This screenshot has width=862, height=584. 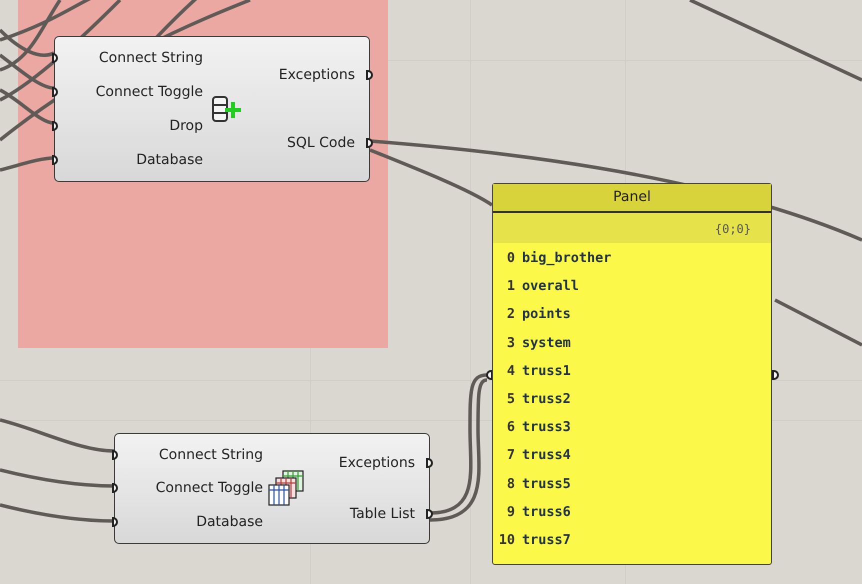 What do you see at coordinates (321, 143) in the screenshot?
I see `output-label: SQL Code` at bounding box center [321, 143].